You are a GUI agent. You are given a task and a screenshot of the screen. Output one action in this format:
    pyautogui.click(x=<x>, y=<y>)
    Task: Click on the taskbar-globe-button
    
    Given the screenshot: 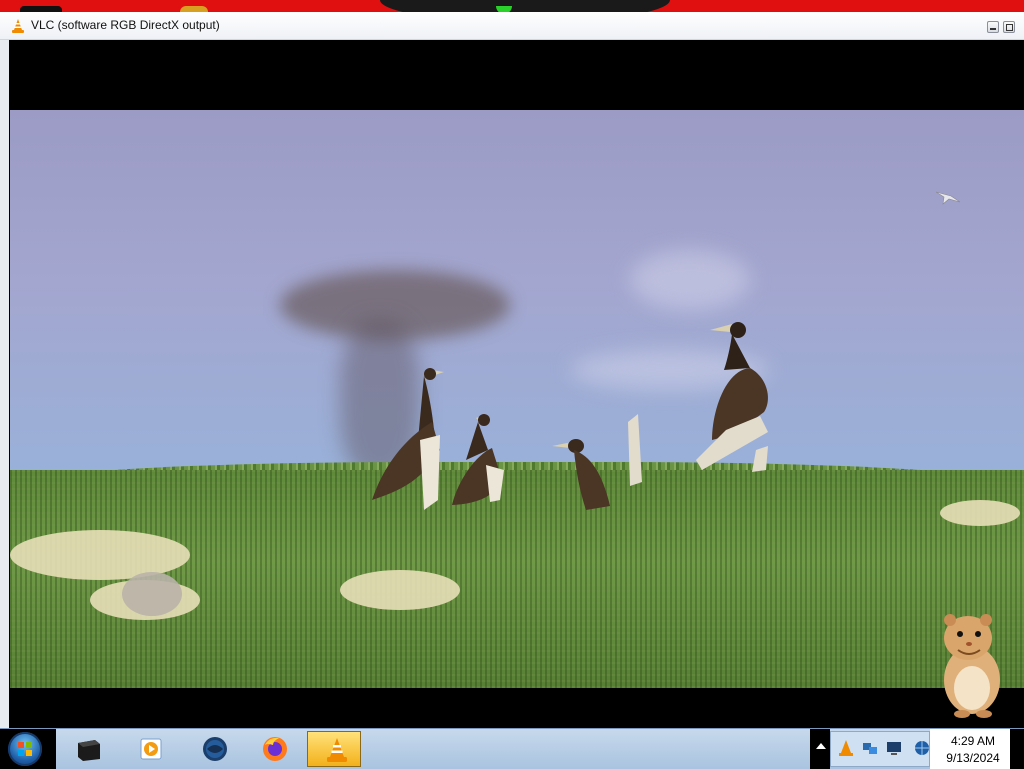 What is the action you would take?
    pyautogui.click(x=213, y=749)
    